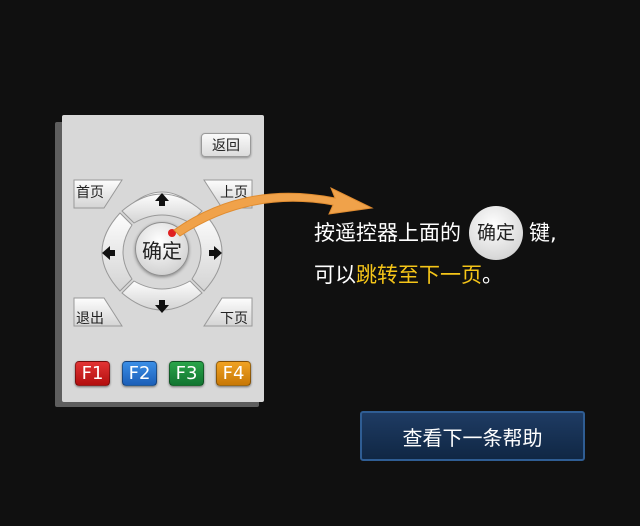 Image resolution: width=640 pixels, height=526 pixels. What do you see at coordinates (335, 275) in the screenshot?
I see `instruction-part3: 可以` at bounding box center [335, 275].